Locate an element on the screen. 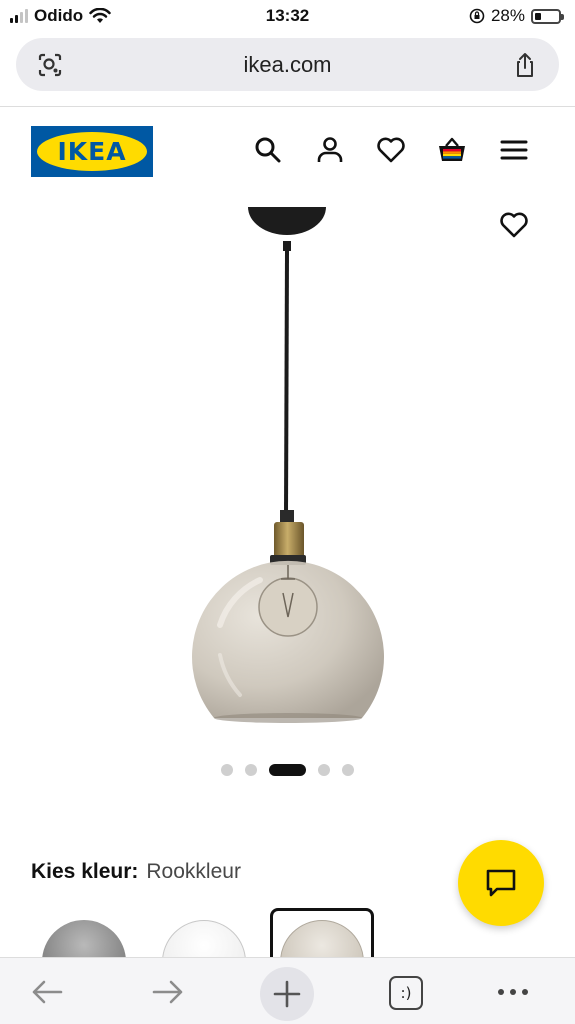  plus-icon is located at coordinates (287, 994).